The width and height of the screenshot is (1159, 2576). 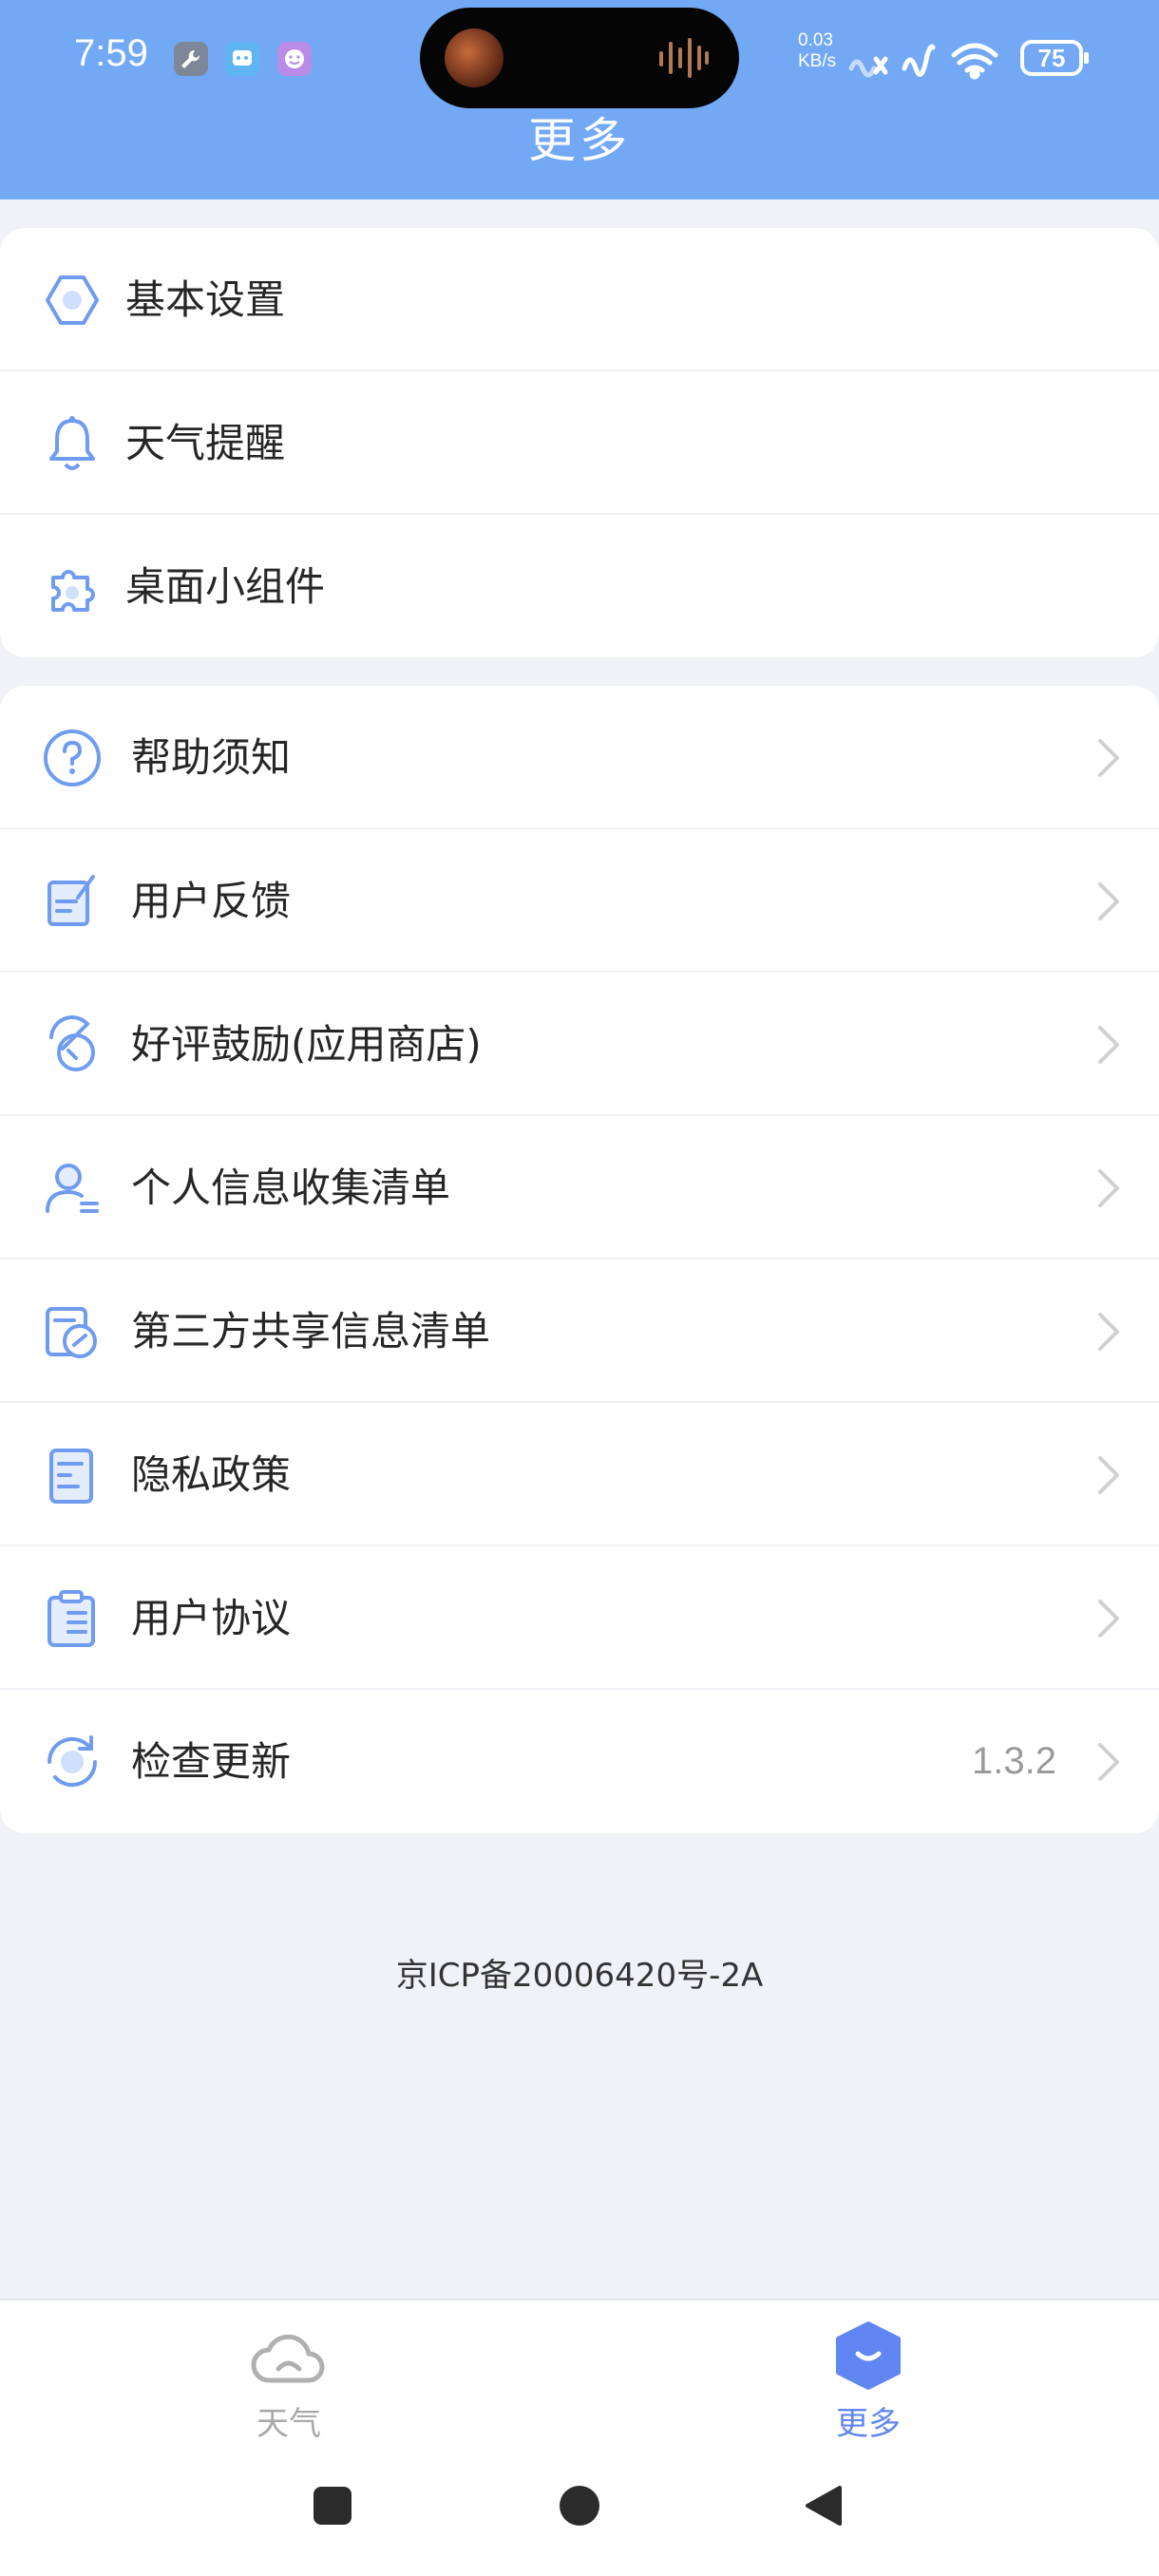 I want to click on chat-app-icon, so click(x=242, y=59).